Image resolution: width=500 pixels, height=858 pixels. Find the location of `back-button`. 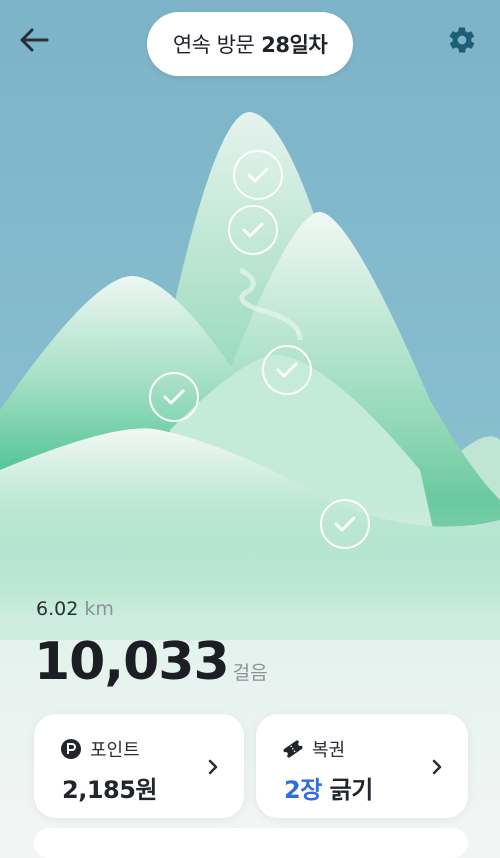

back-button is located at coordinates (34, 40).